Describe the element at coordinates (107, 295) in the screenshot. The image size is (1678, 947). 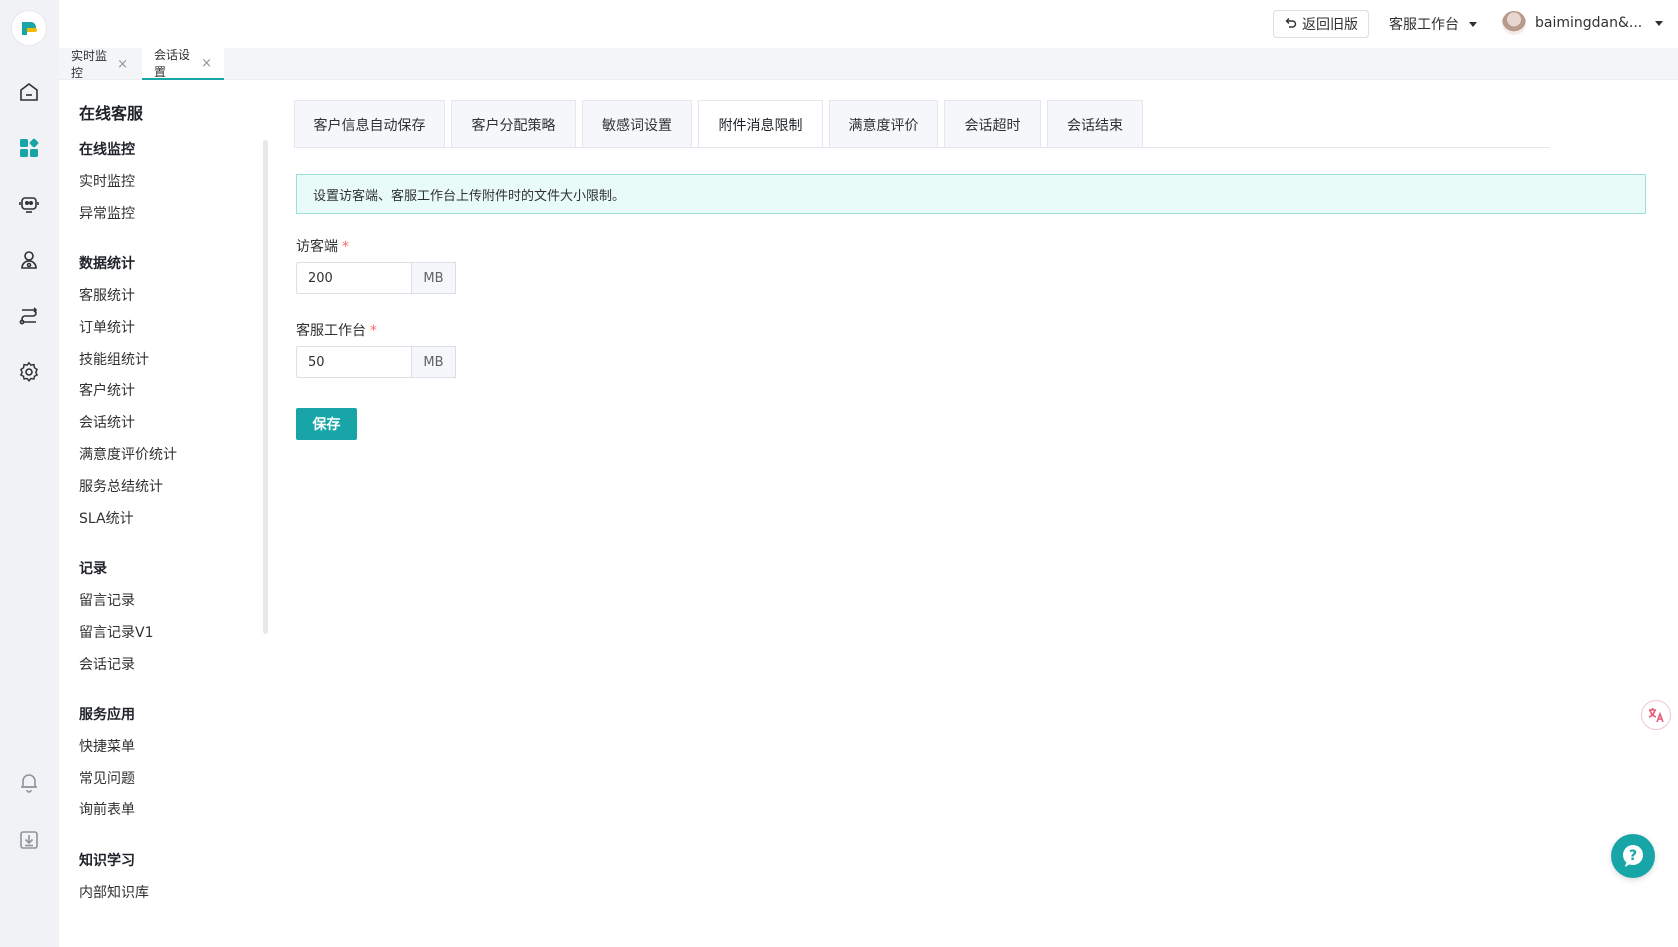
I see `sidebar-item-agent-stats: 客服统计` at that location.